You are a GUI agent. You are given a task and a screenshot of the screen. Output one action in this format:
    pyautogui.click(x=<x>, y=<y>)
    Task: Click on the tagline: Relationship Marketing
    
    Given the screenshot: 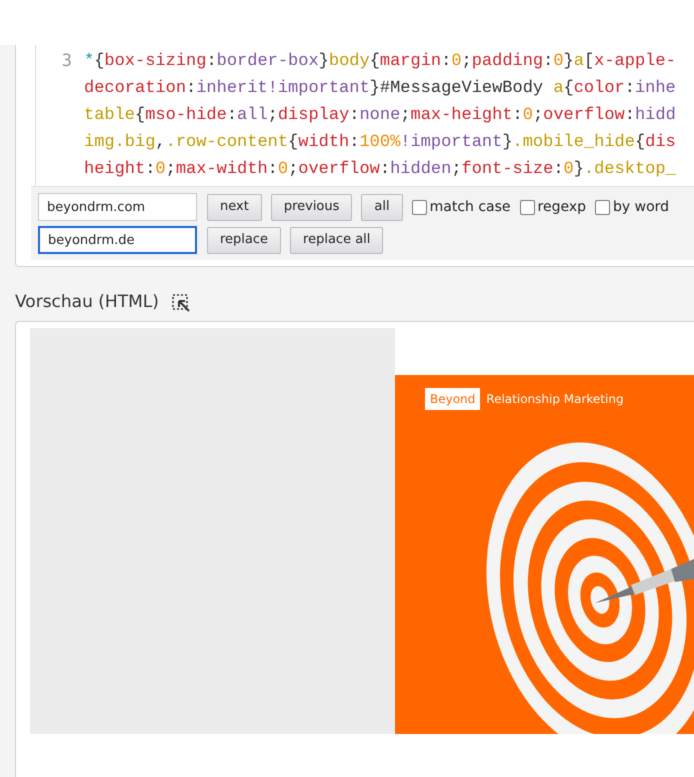 What is the action you would take?
    pyautogui.click(x=555, y=399)
    